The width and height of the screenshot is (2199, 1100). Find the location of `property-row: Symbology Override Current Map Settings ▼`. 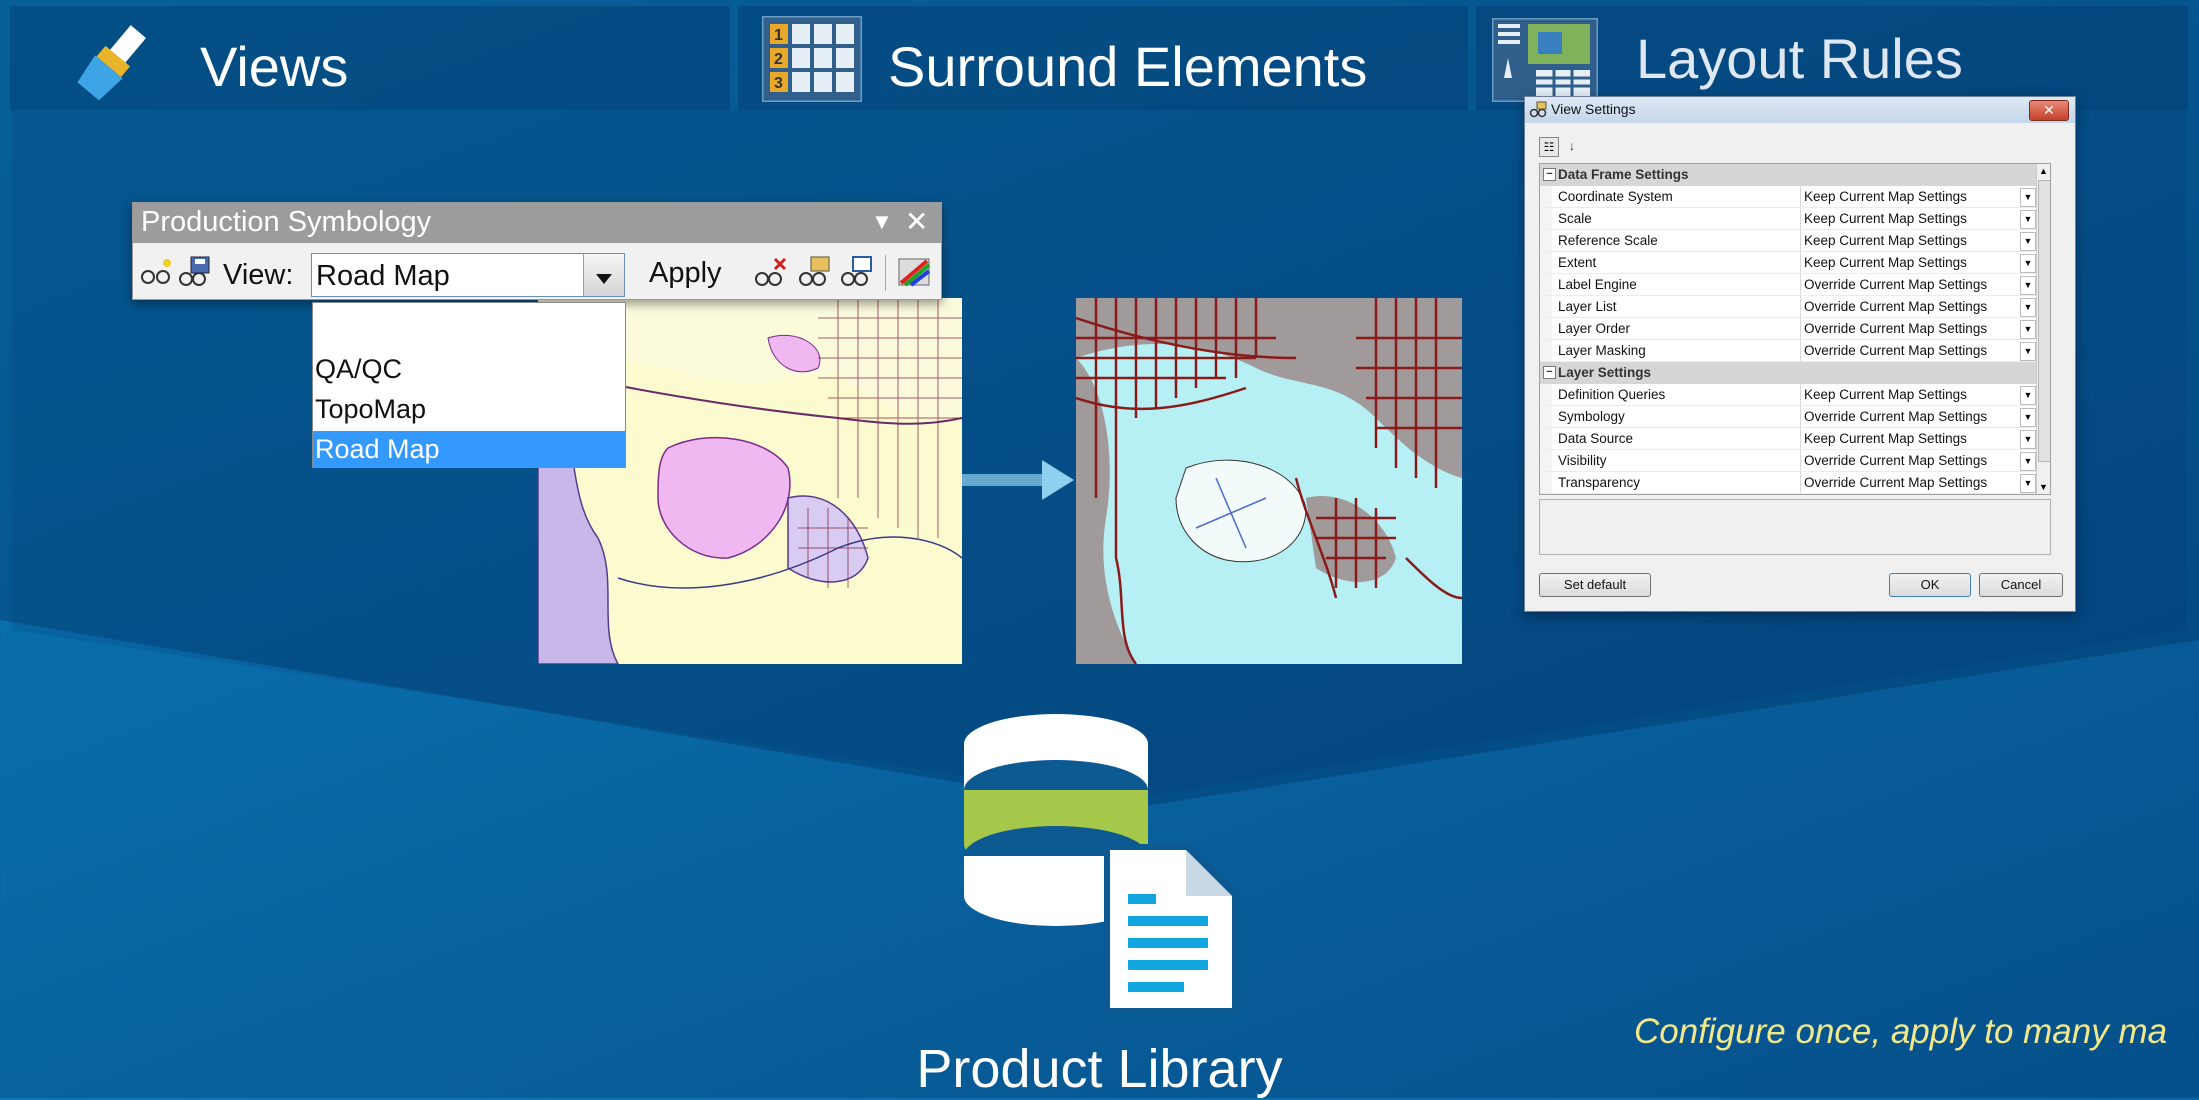

property-row: Symbology Override Current Map Settings ▼ is located at coordinates (1788, 417).